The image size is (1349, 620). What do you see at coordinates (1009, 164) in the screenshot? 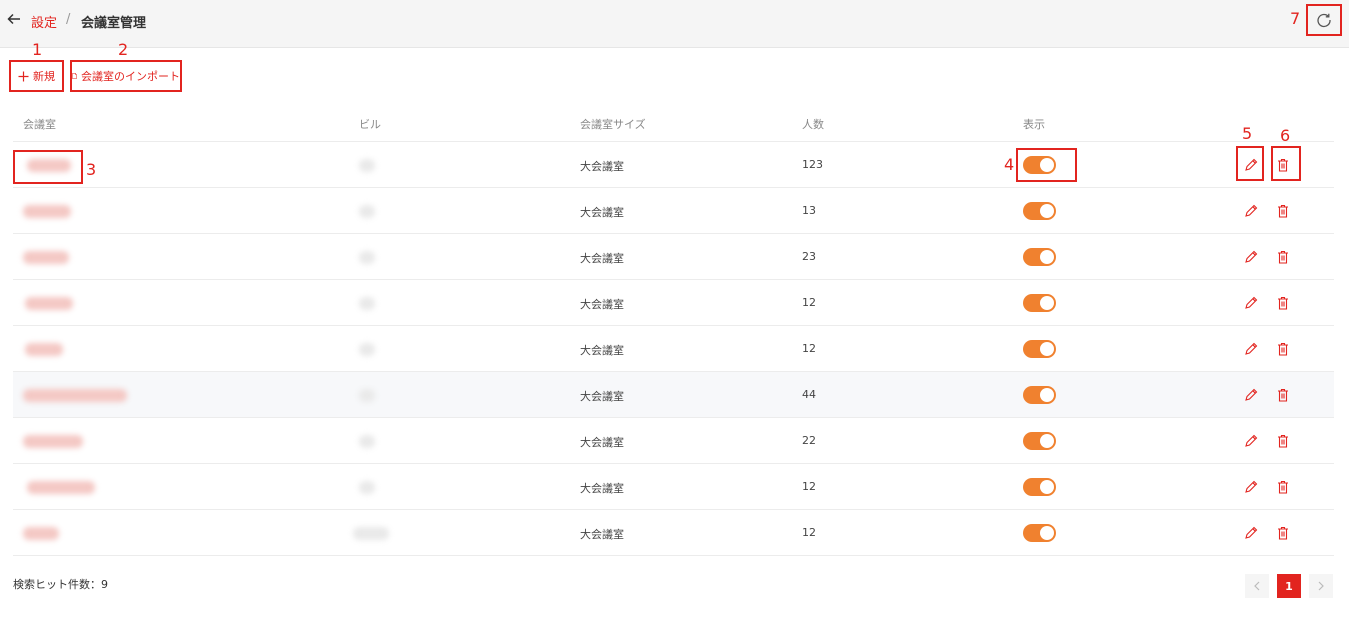
I see `annotation-4: 4` at bounding box center [1009, 164].